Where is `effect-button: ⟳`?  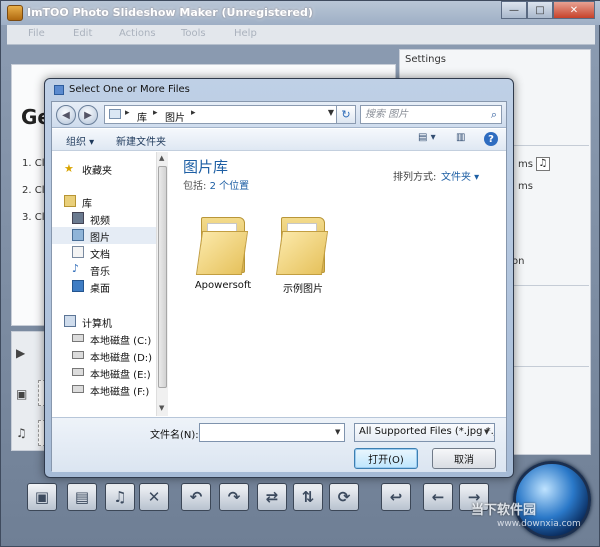
effect-button: ⟳ is located at coordinates (344, 497).